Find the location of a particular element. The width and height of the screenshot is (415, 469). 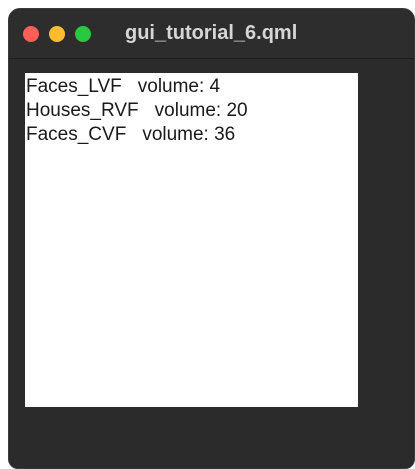

list-item: Faces_CVF volume: 36 is located at coordinates (191, 136).